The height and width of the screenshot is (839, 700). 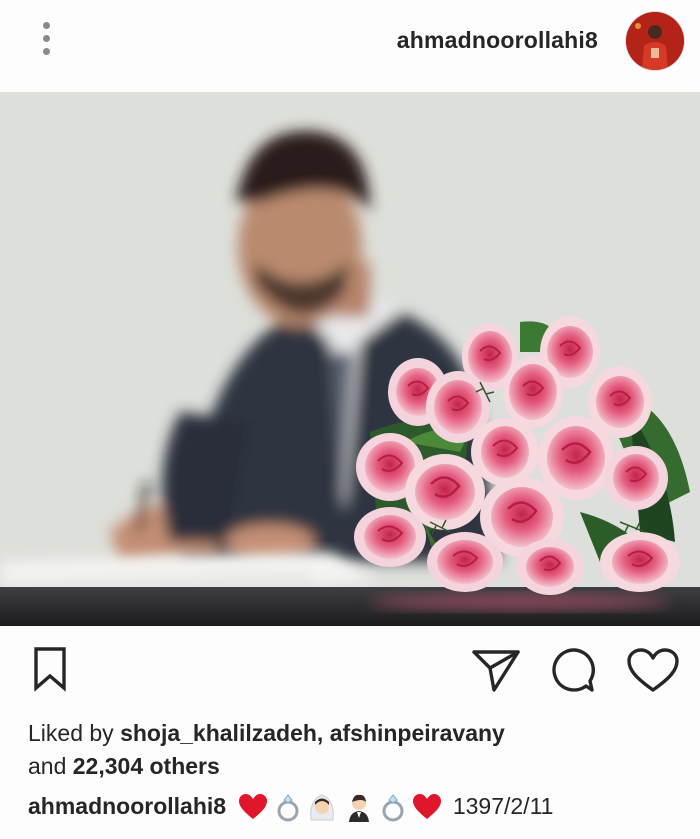 I want to click on caption-username: ahmadnoorollahi8, so click(x=127, y=806).